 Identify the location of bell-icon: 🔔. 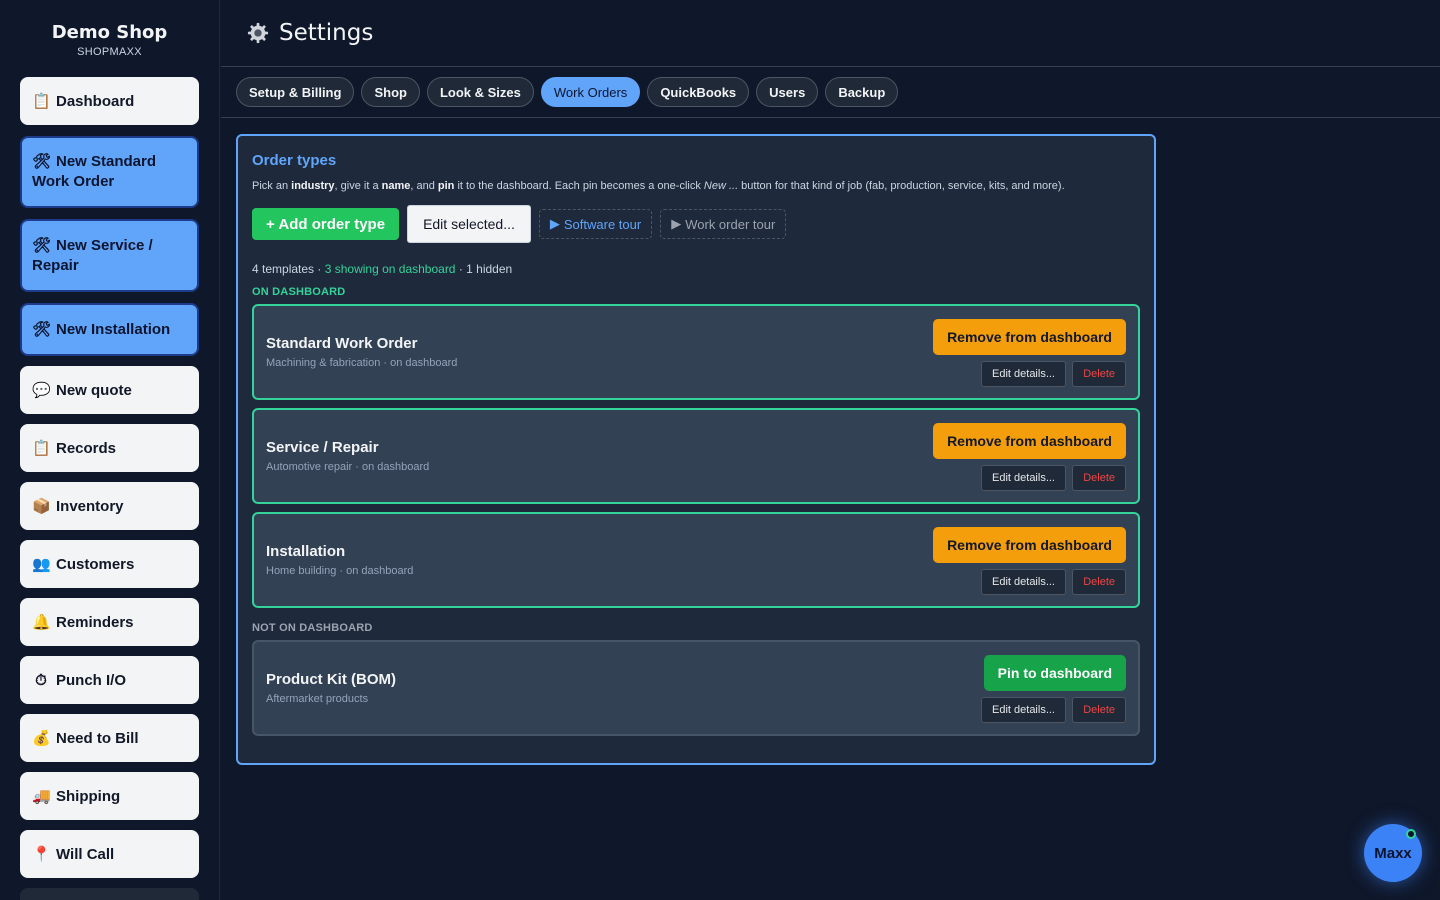
(41, 622).